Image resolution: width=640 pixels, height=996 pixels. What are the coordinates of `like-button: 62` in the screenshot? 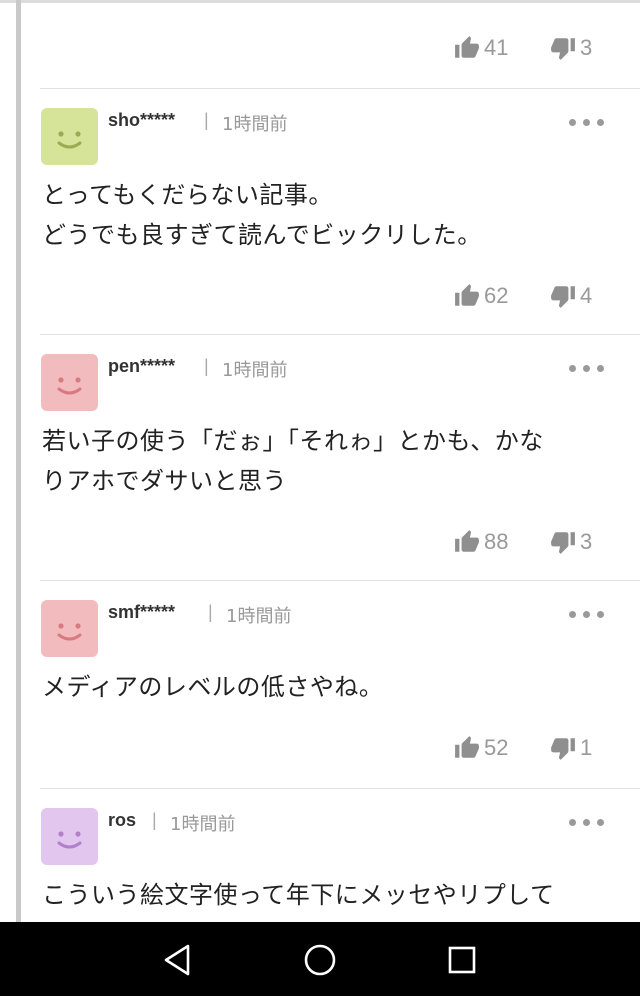 It's located at (481, 296).